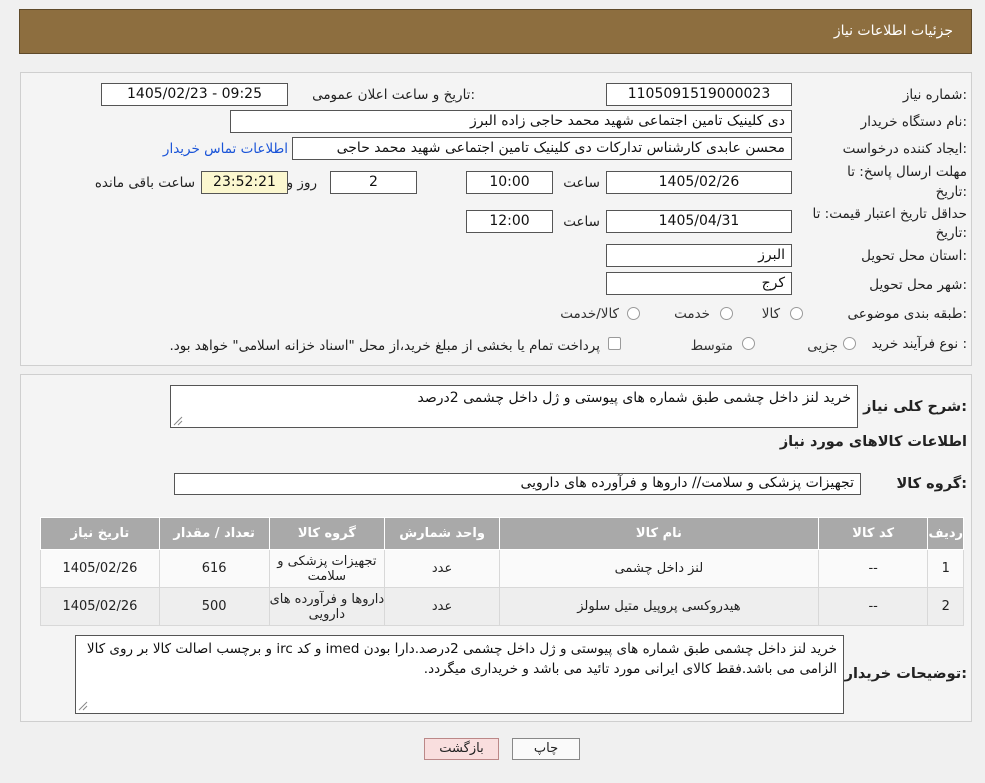  What do you see at coordinates (327, 568) in the screenshot?
I see `cell-group: تجهیزات پزشکی و سلامت` at bounding box center [327, 568].